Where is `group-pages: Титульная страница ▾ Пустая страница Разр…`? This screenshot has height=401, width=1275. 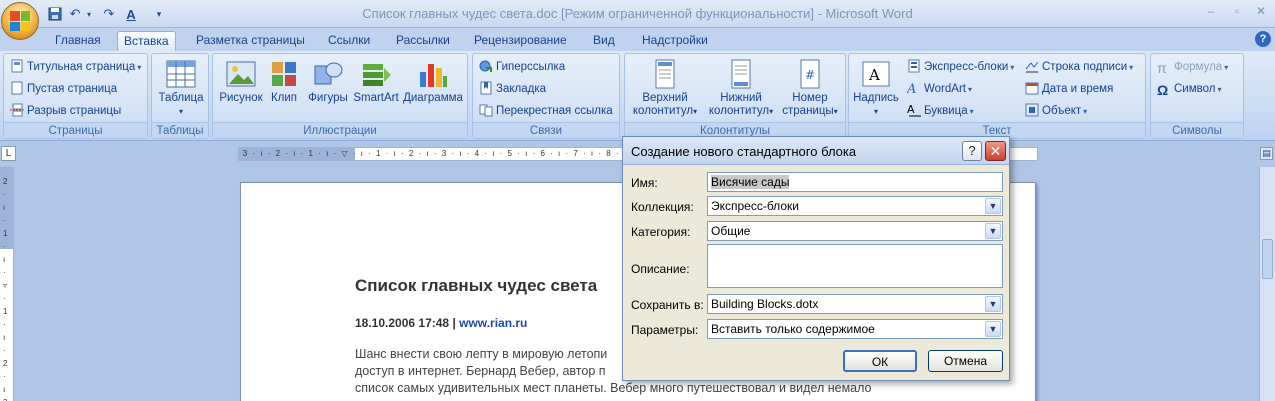
group-pages: Титульная страница ▾ Пустая страница Разр… is located at coordinates (75, 96).